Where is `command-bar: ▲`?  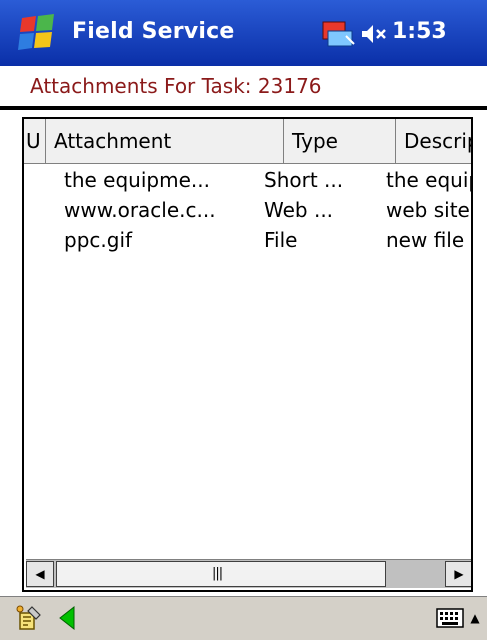
command-bar: ▲ is located at coordinates (243, 618).